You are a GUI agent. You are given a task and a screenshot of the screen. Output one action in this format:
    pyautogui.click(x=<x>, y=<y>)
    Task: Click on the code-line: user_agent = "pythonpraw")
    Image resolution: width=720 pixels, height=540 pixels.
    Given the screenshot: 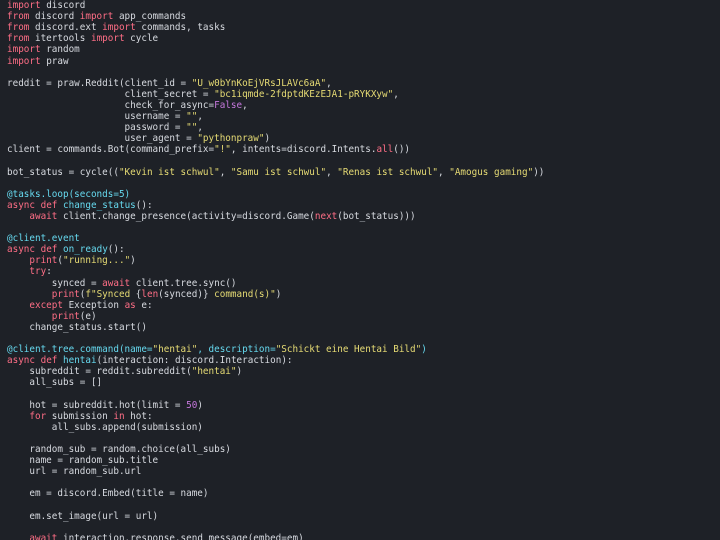 What is the action you would take?
    pyautogui.click(x=138, y=138)
    